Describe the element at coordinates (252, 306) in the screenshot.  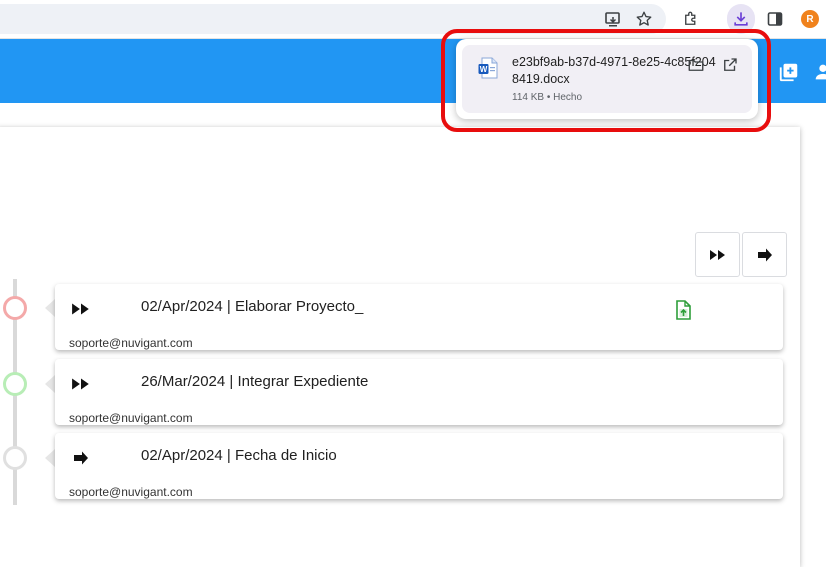
I see `entry-title: 02/Apr/2024 | Elaborar Proyecto_` at that location.